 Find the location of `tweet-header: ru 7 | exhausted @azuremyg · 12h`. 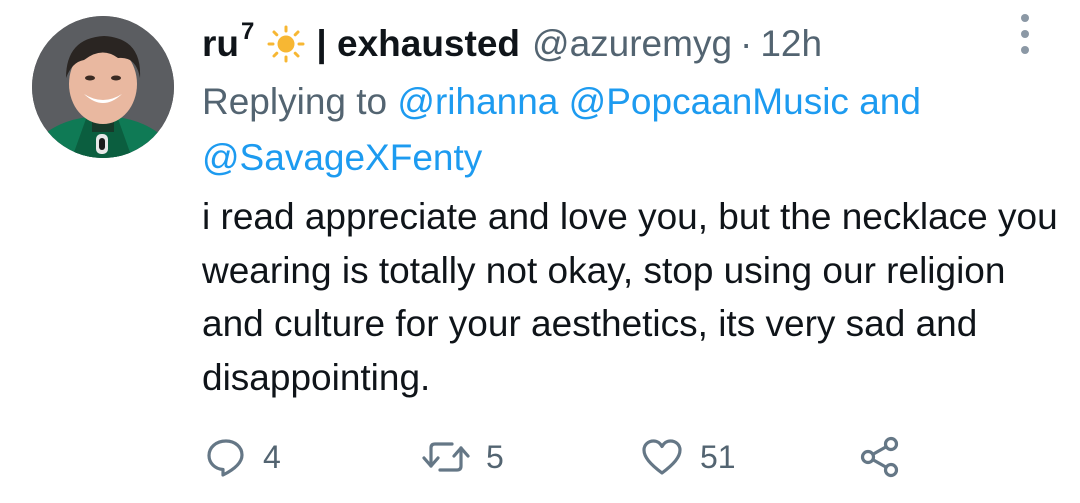

tweet-header: ru 7 | exhausted @azuremyg · 12h is located at coordinates (512, 44).